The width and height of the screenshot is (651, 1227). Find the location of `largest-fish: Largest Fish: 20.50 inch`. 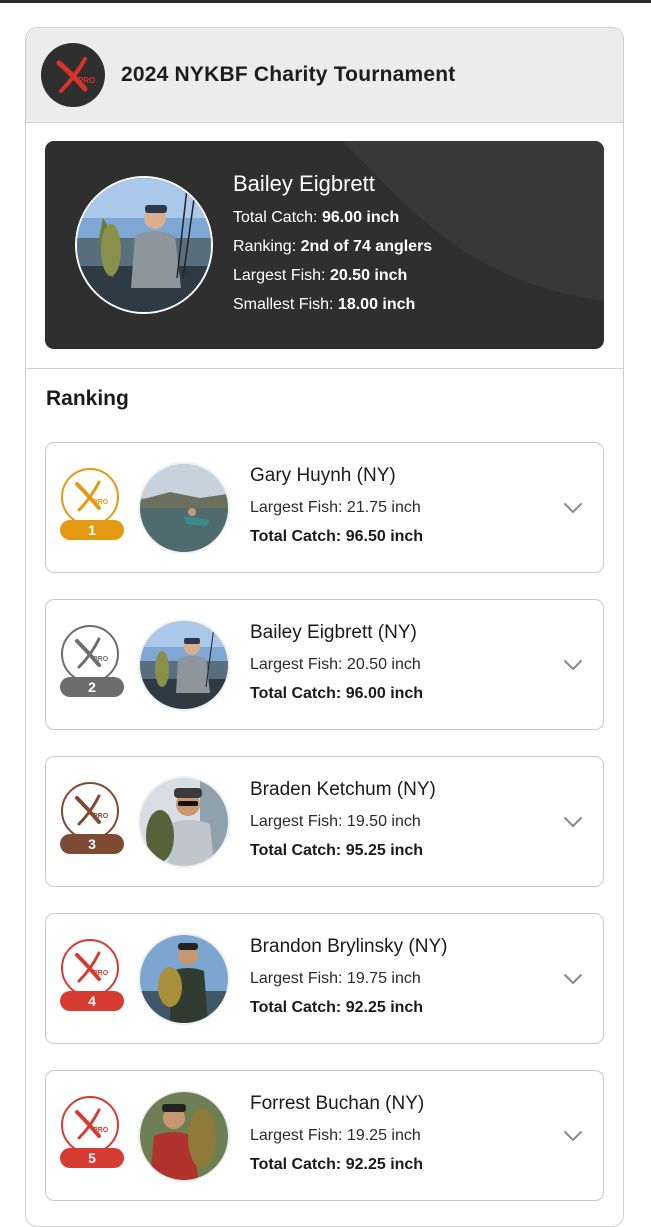

largest-fish: Largest Fish: 20.50 inch is located at coordinates (335, 664).